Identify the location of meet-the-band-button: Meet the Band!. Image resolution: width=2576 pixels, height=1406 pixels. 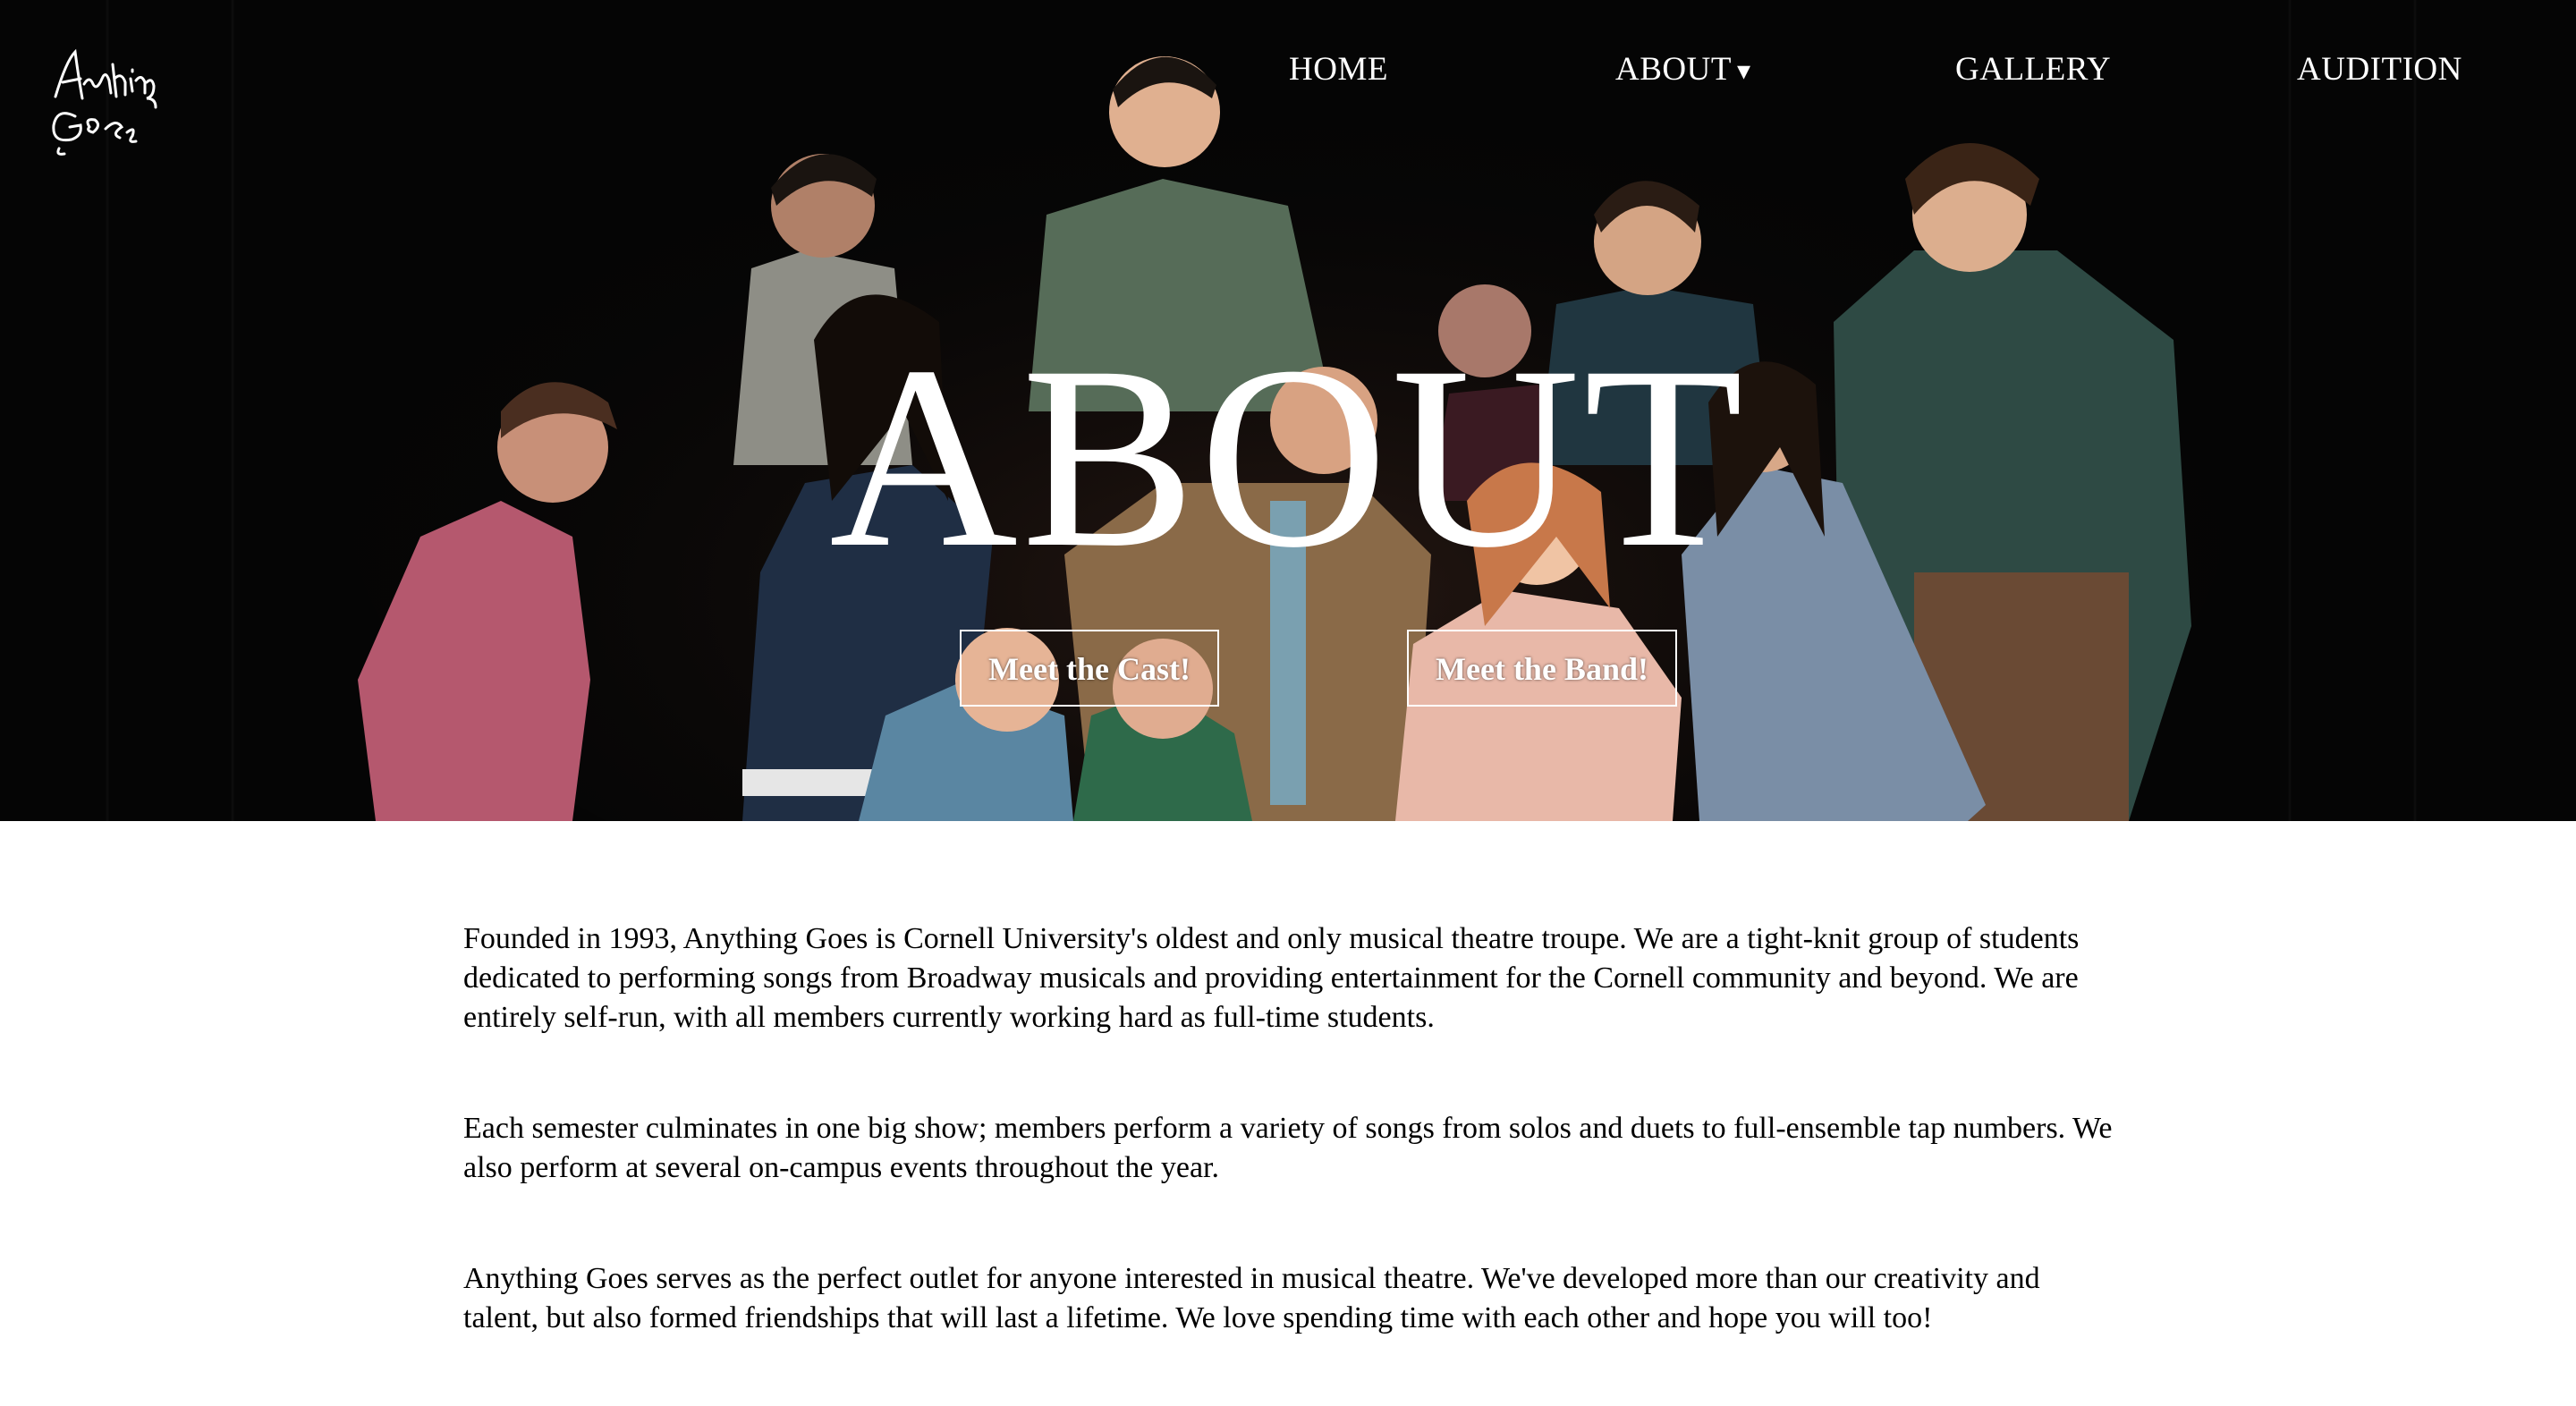
(1542, 669).